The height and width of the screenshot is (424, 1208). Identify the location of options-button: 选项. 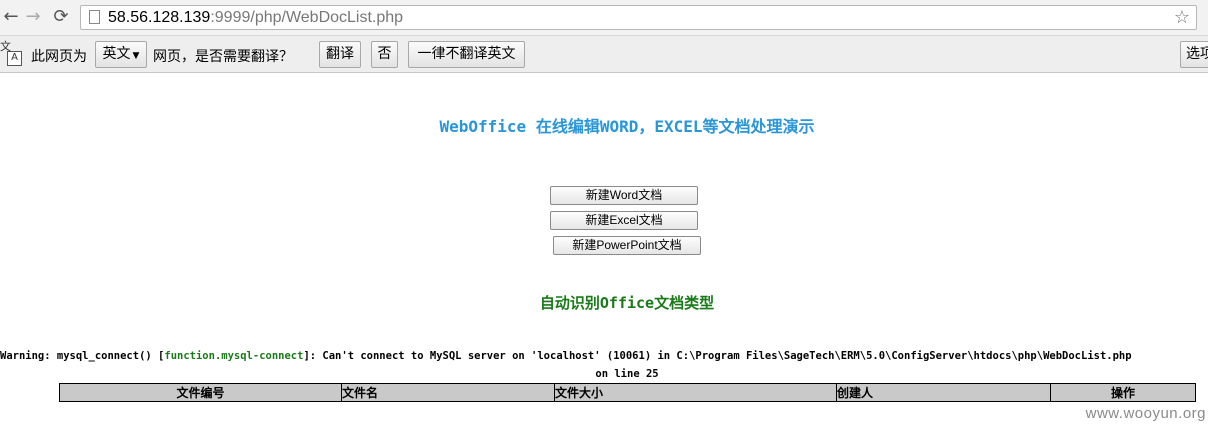
(1194, 54).